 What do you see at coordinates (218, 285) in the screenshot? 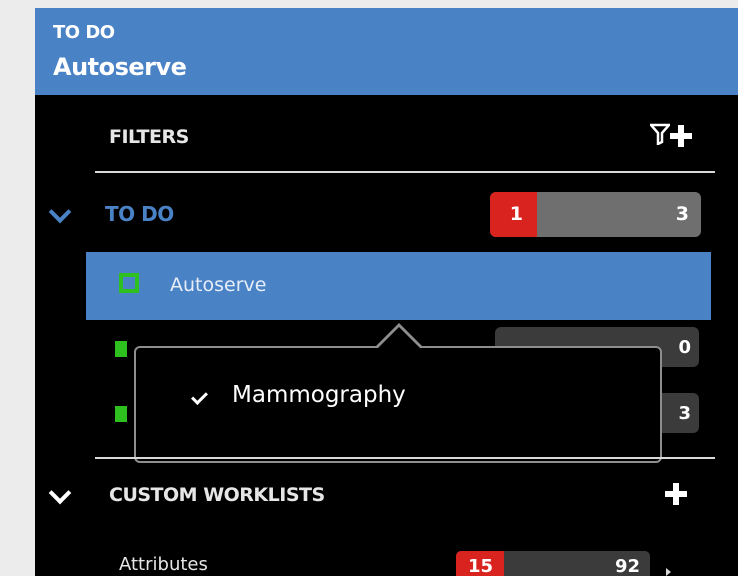
I see `worklist-item-label: Autoserve` at bounding box center [218, 285].